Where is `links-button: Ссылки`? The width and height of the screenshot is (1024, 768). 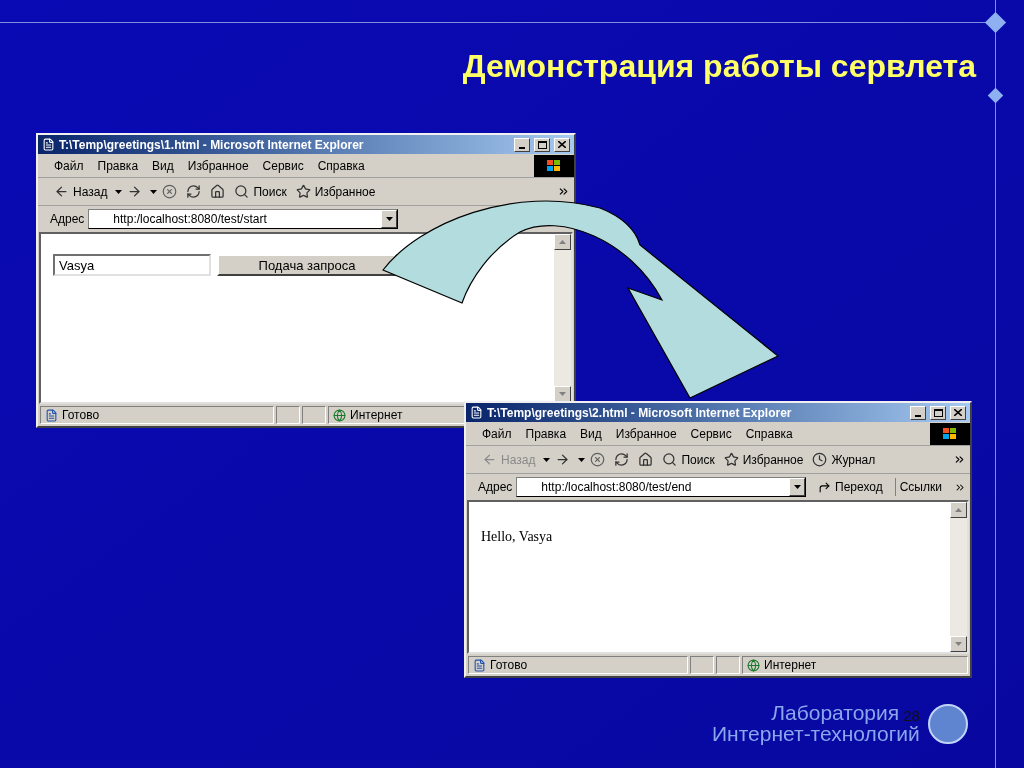
links-button: Ссылки is located at coordinates (920, 487).